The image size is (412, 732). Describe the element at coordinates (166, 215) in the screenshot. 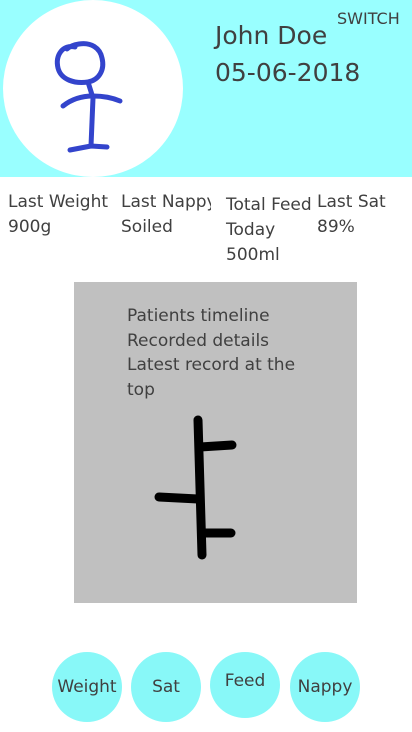

I see `stat-last-nappy: Last Nappy Soiled` at that location.